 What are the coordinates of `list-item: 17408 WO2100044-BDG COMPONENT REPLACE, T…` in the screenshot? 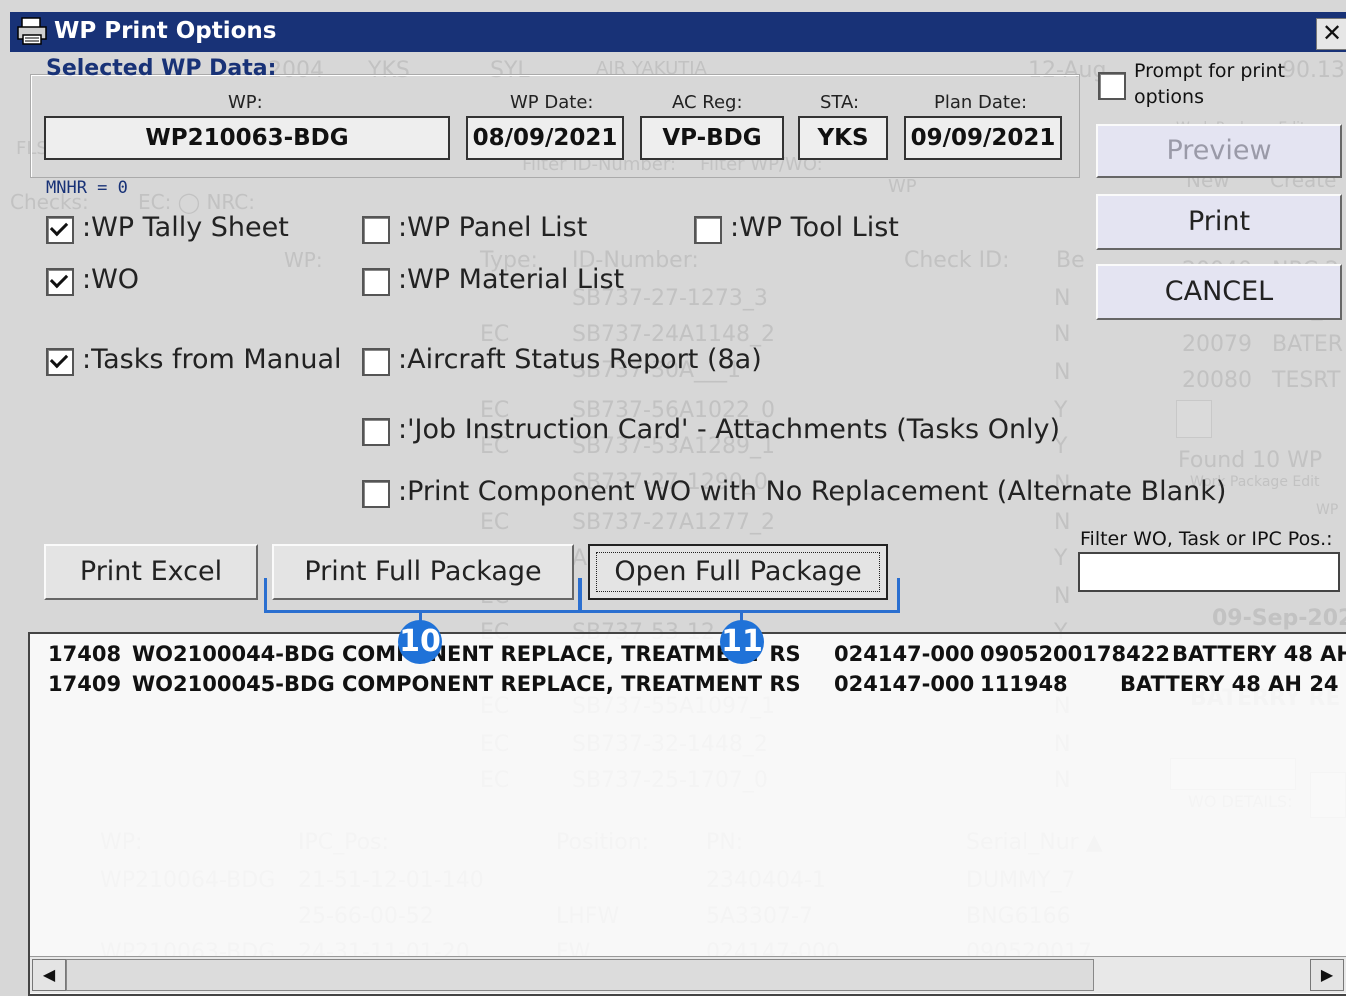 It's located at (688, 655).